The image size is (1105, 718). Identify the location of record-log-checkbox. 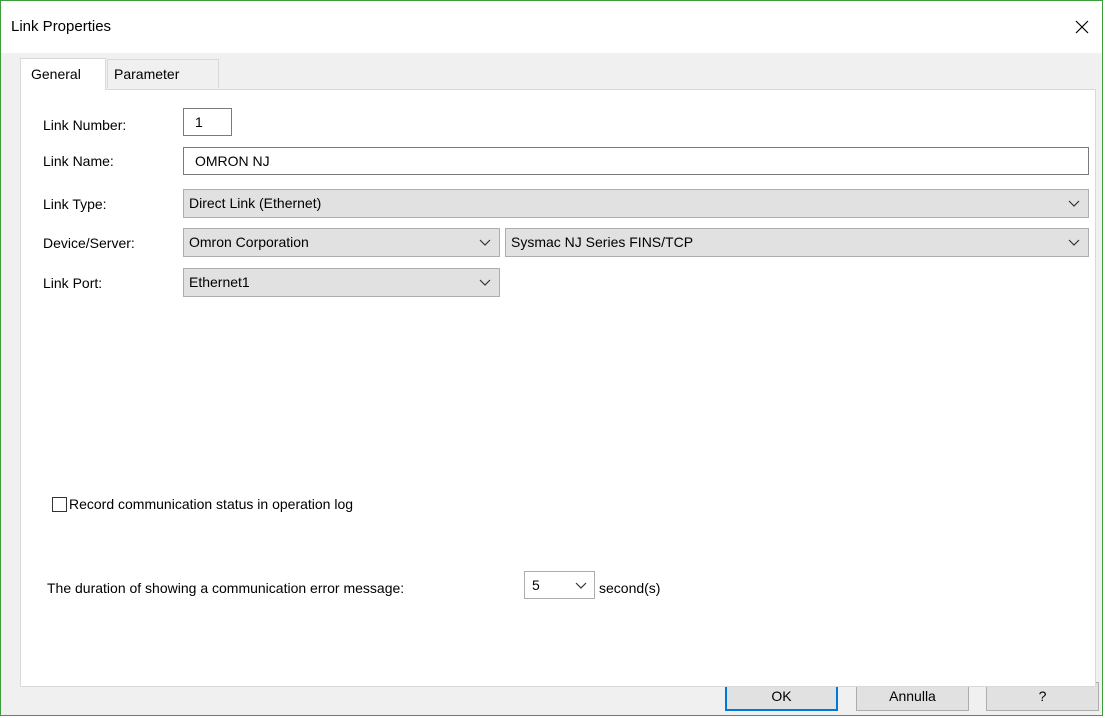
(59, 504).